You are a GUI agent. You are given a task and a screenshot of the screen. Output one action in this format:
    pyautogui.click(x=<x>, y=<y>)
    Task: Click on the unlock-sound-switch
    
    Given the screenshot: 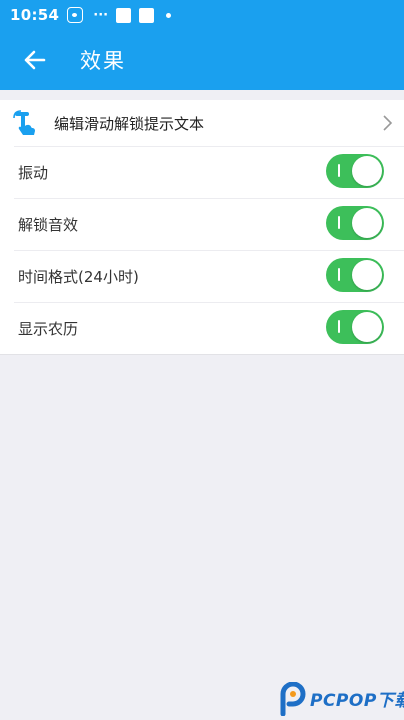 What is the action you would take?
    pyautogui.click(x=355, y=223)
    